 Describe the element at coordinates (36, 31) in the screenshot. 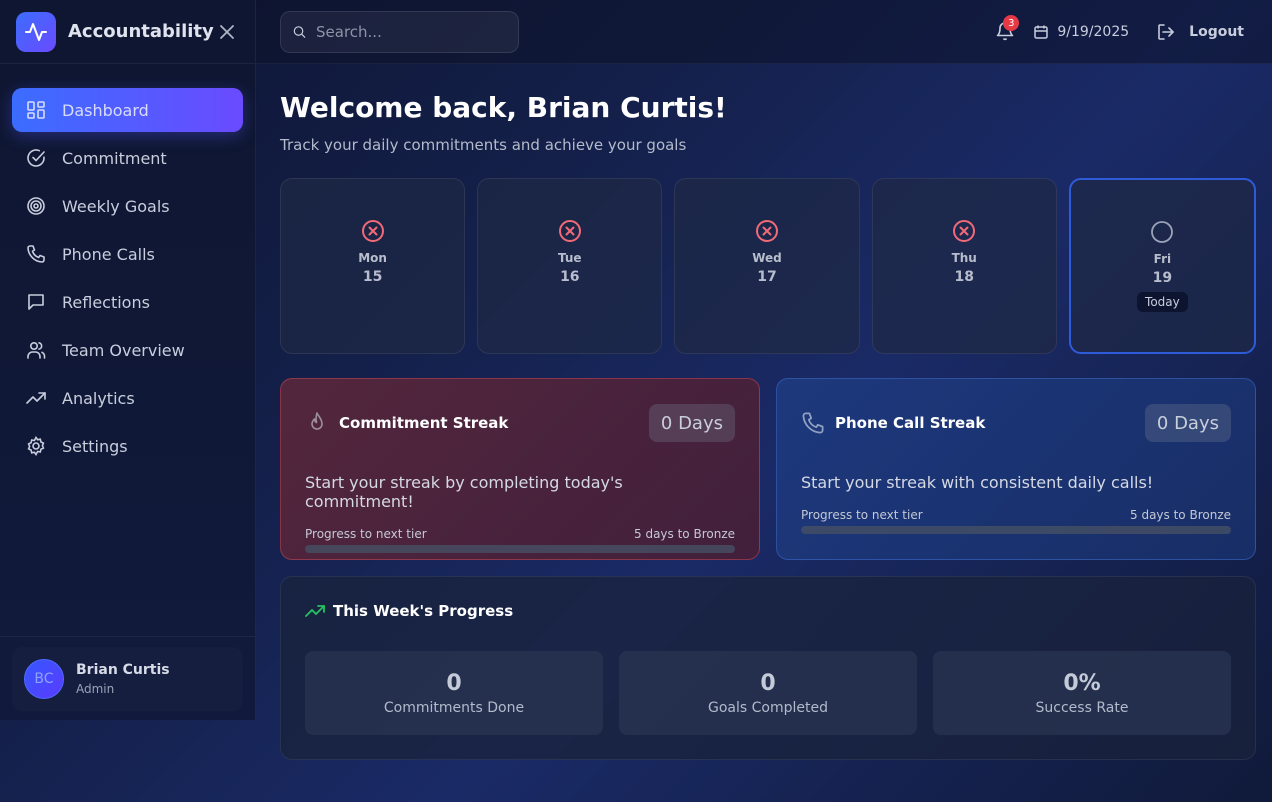

I see `activity-logo-icon` at that location.